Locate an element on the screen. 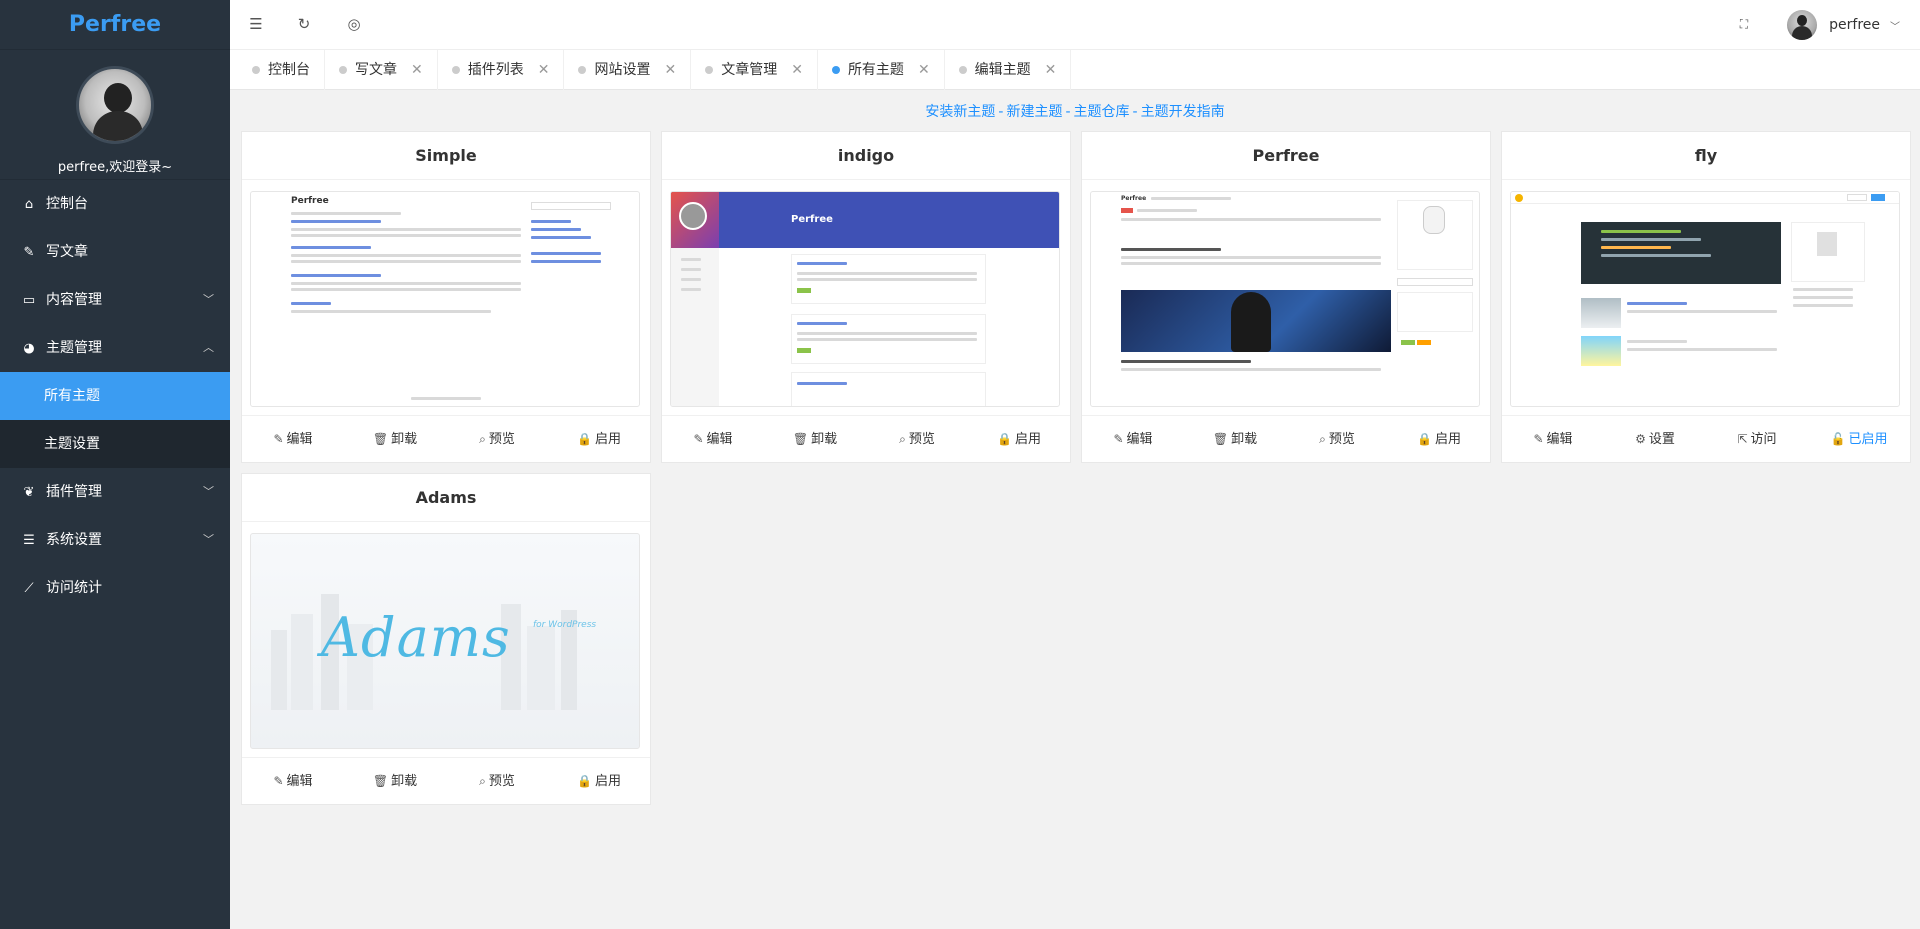 This screenshot has width=1920, height=929. tab-label: 文章管理 is located at coordinates (749, 70).